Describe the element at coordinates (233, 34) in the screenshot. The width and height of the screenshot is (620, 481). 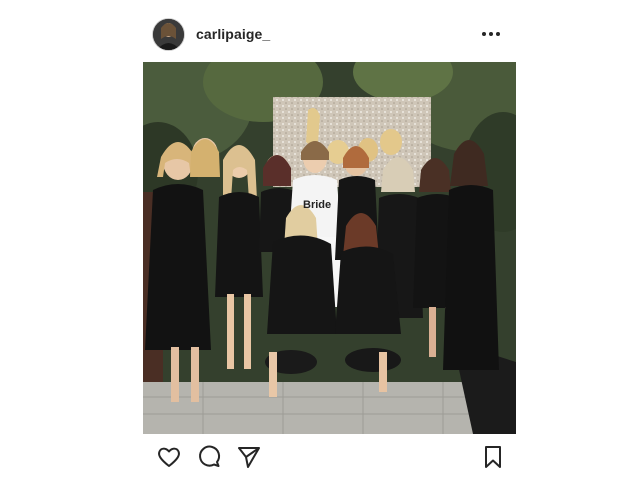
I see `username-link: carlipaige_` at that location.